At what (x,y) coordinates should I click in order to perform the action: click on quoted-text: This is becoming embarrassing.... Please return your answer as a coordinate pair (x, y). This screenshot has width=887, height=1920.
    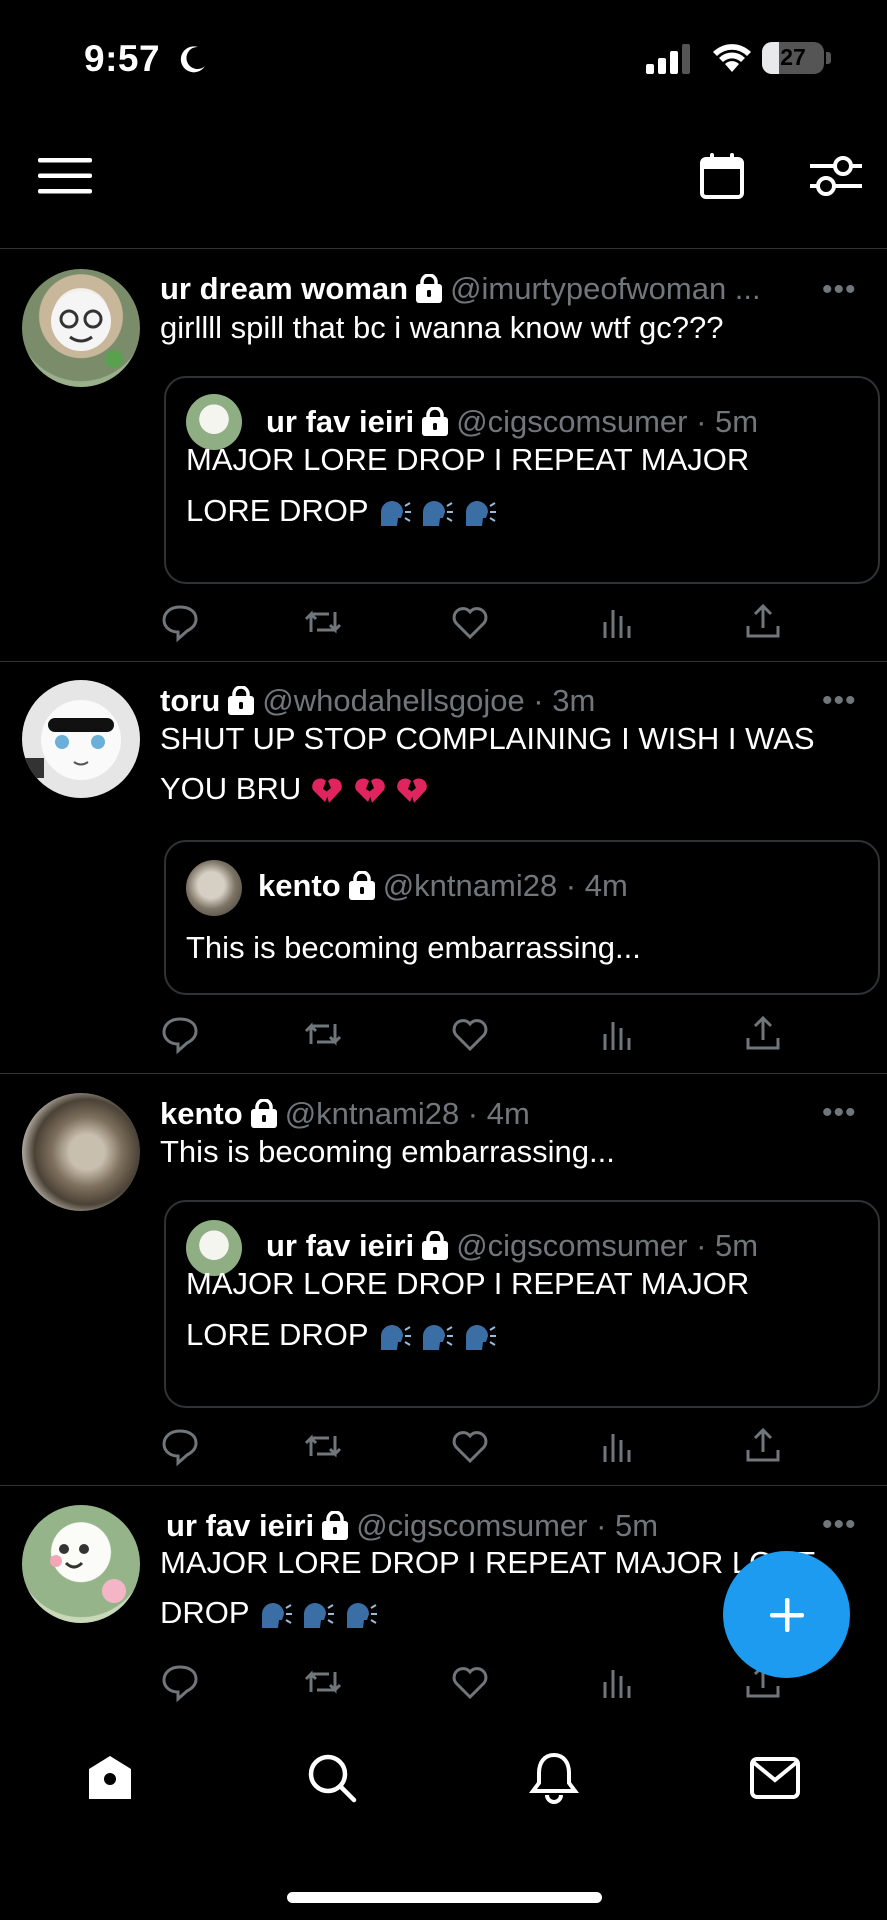
    Looking at the image, I should click on (413, 947).